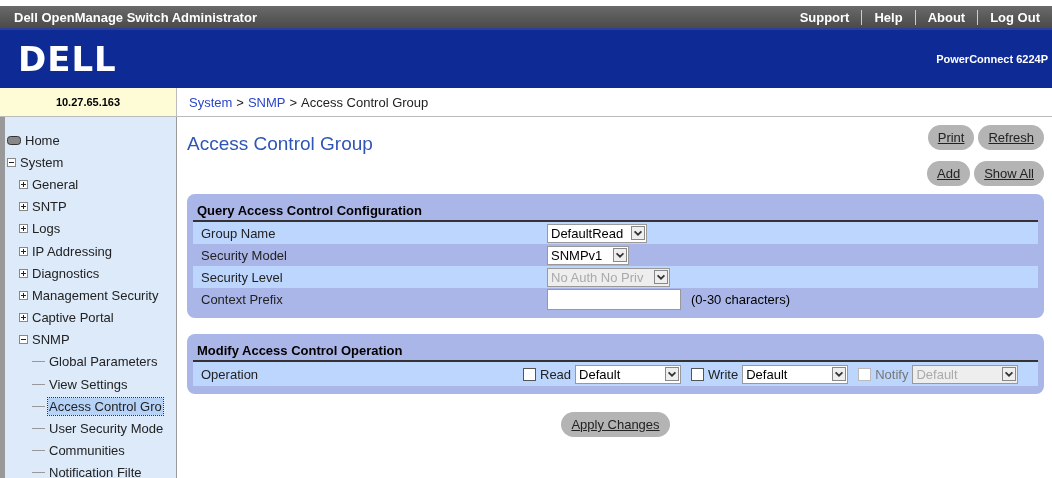 The image size is (1052, 478). I want to click on sidebar-item: User Security Mode, so click(106, 429).